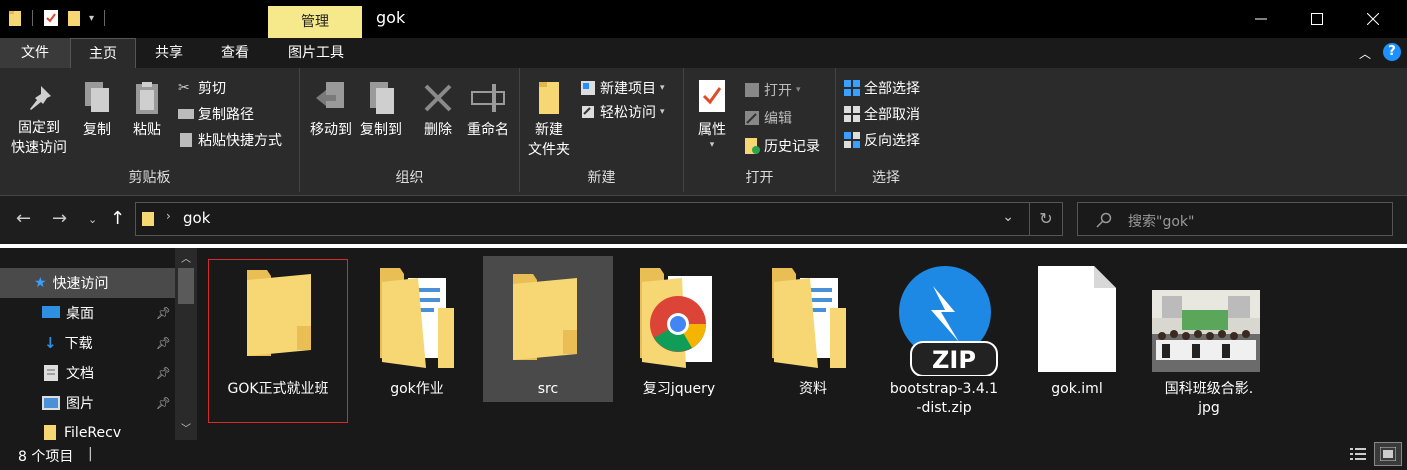 Image resolution: width=1407 pixels, height=470 pixels. What do you see at coordinates (548, 329) in the screenshot?
I see `file-item: src` at bounding box center [548, 329].